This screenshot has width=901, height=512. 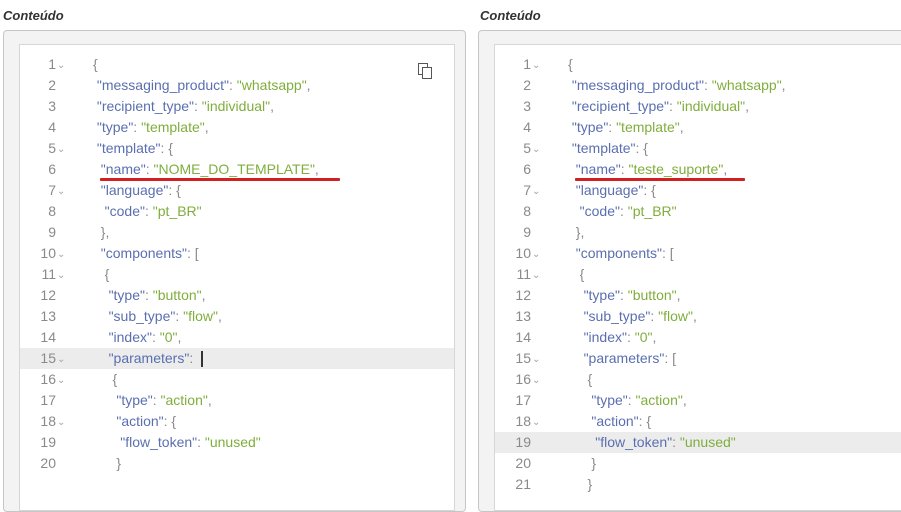 I want to click on code-text: {, so click(x=105, y=379).